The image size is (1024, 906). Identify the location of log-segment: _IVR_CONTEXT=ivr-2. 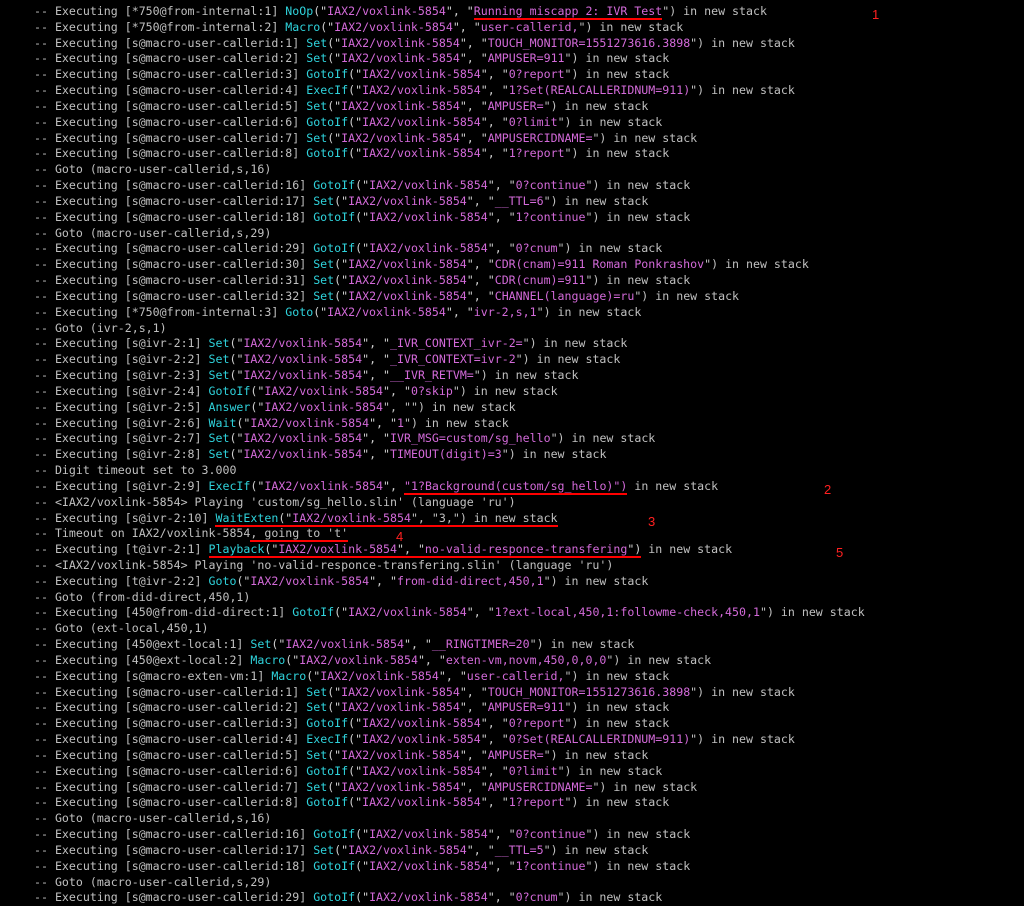
(453, 359).